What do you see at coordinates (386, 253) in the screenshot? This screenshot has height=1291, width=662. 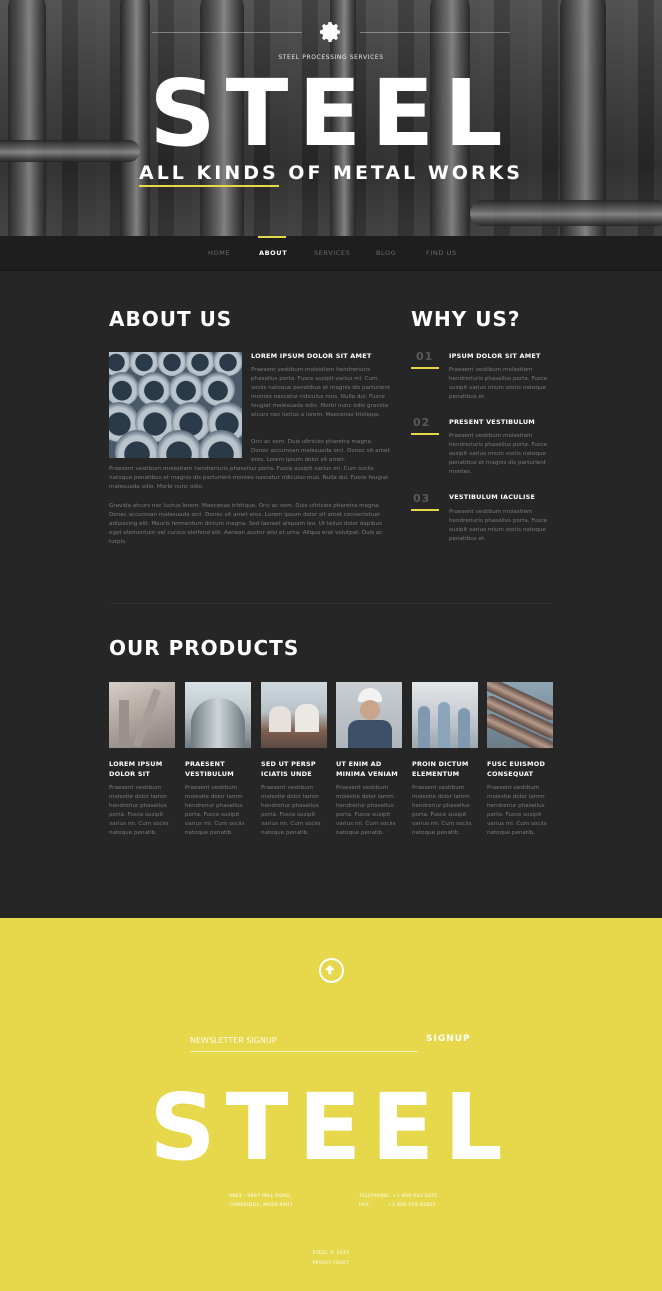 I see `nav-item-blog: BLOG` at bounding box center [386, 253].